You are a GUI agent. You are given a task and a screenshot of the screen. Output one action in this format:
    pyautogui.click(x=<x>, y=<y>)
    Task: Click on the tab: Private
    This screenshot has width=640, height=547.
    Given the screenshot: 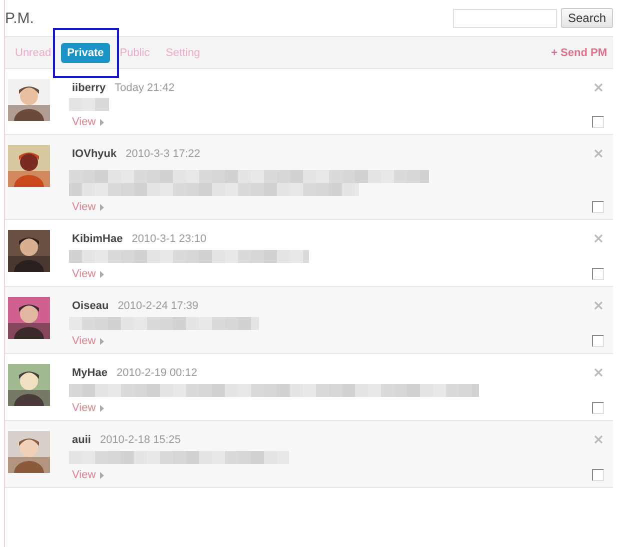 What is the action you would take?
    pyautogui.click(x=85, y=52)
    